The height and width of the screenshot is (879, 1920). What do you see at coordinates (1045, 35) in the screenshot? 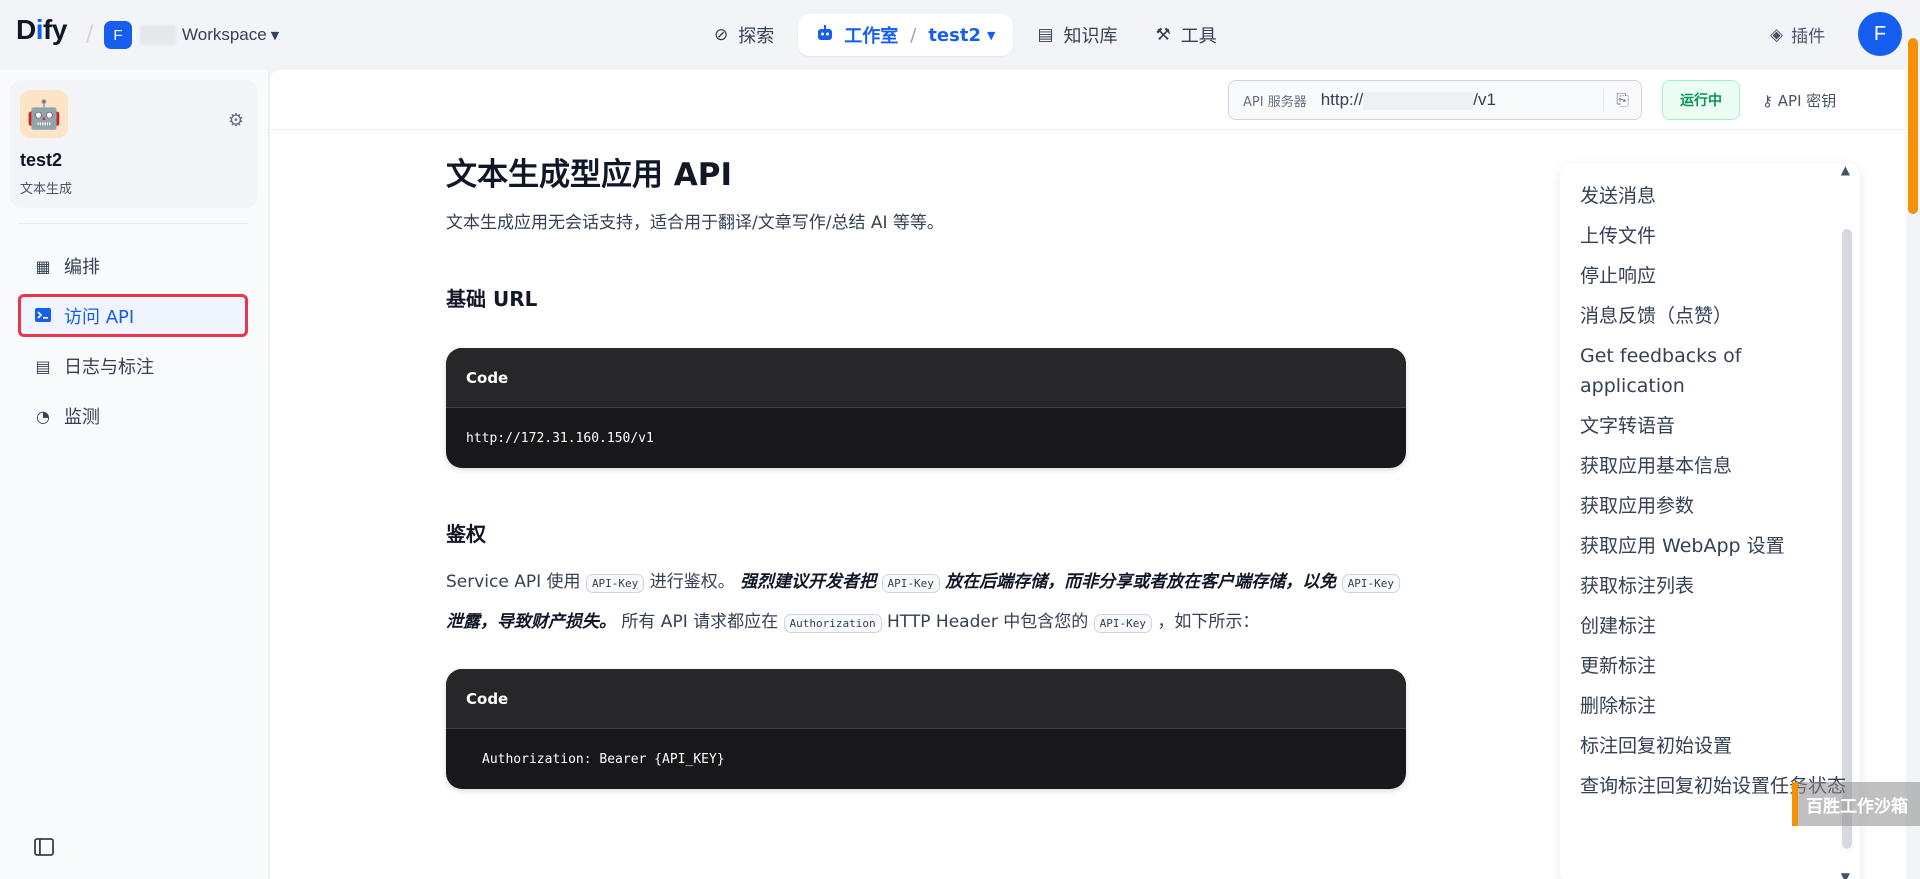
I see `book-icon: ▤` at bounding box center [1045, 35].